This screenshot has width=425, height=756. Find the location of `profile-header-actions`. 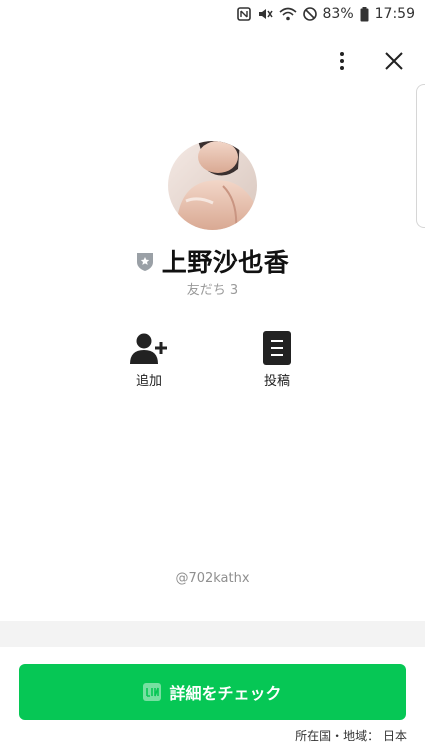

profile-header-actions is located at coordinates (368, 61).